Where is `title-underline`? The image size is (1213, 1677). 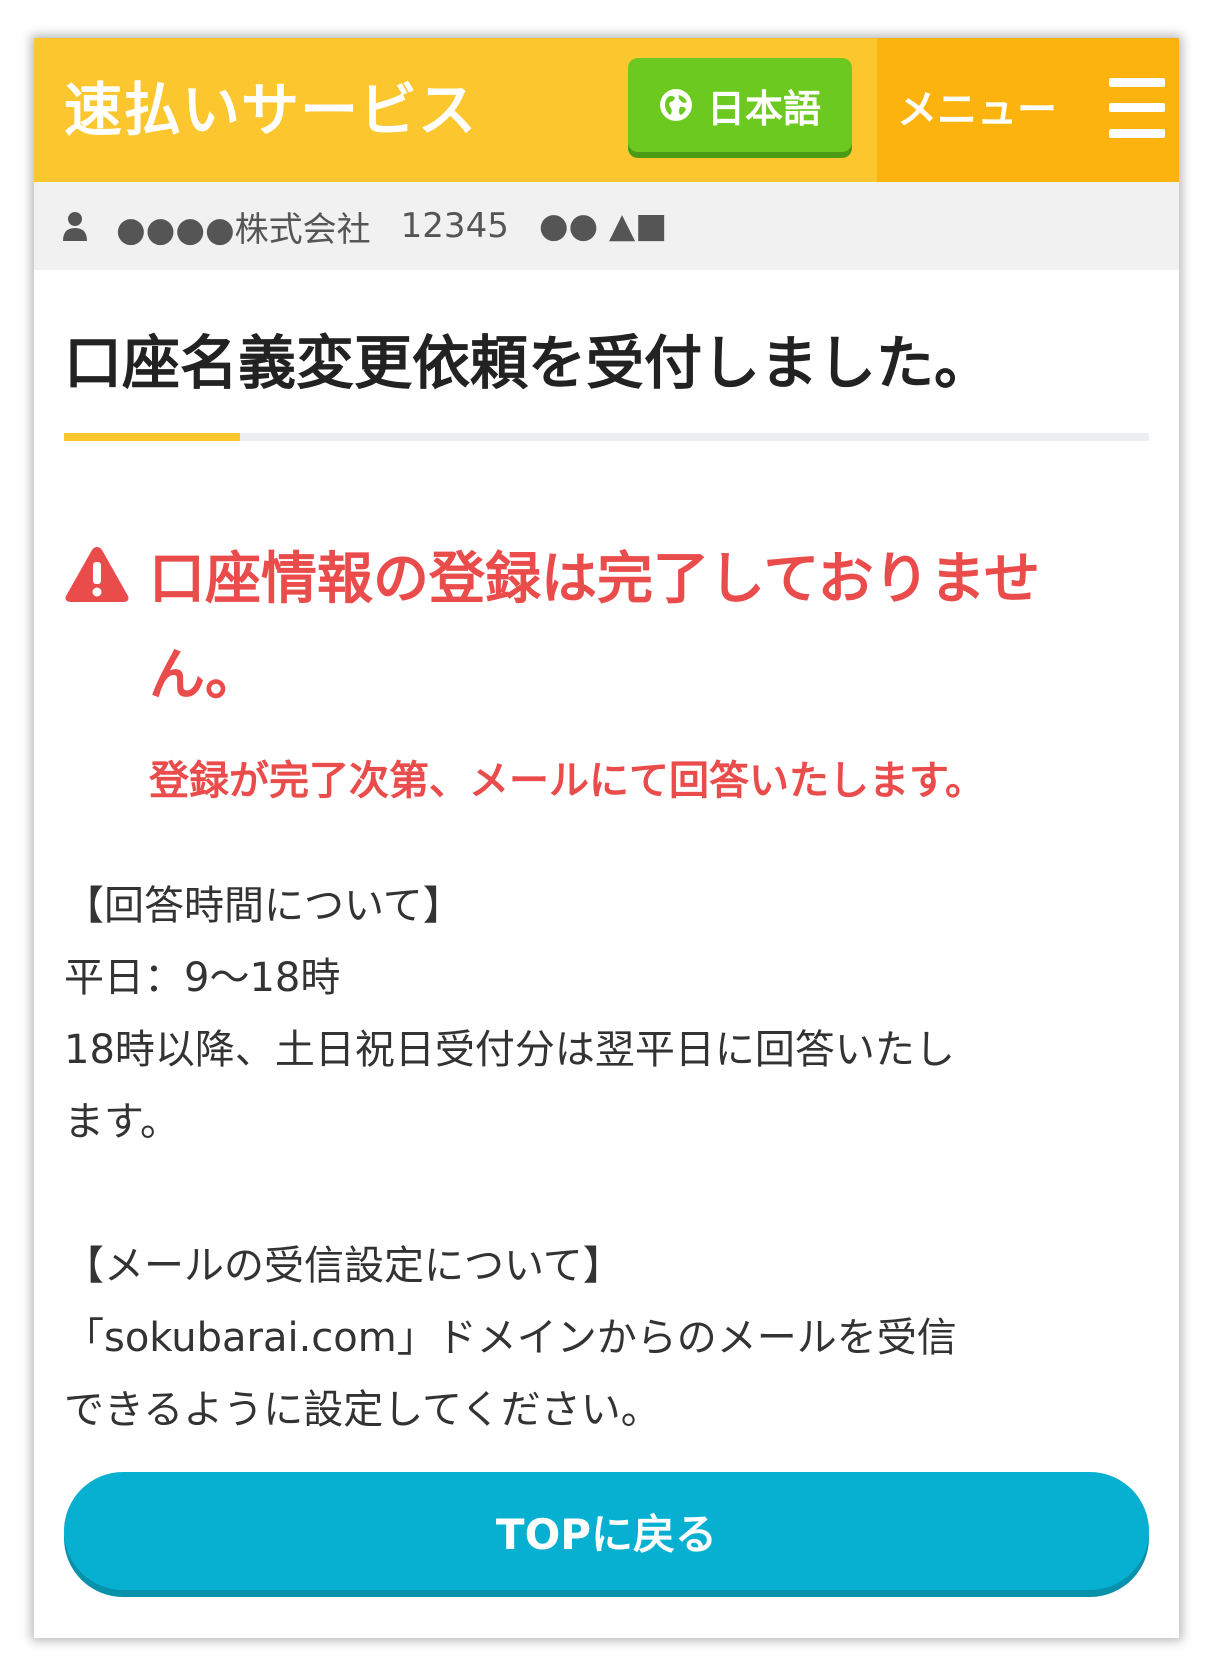 title-underline is located at coordinates (606, 437).